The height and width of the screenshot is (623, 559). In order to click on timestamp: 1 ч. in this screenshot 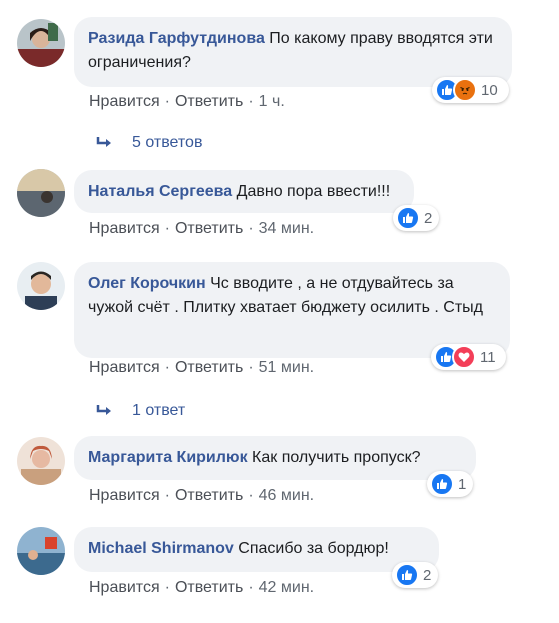, I will do `click(272, 101)`.